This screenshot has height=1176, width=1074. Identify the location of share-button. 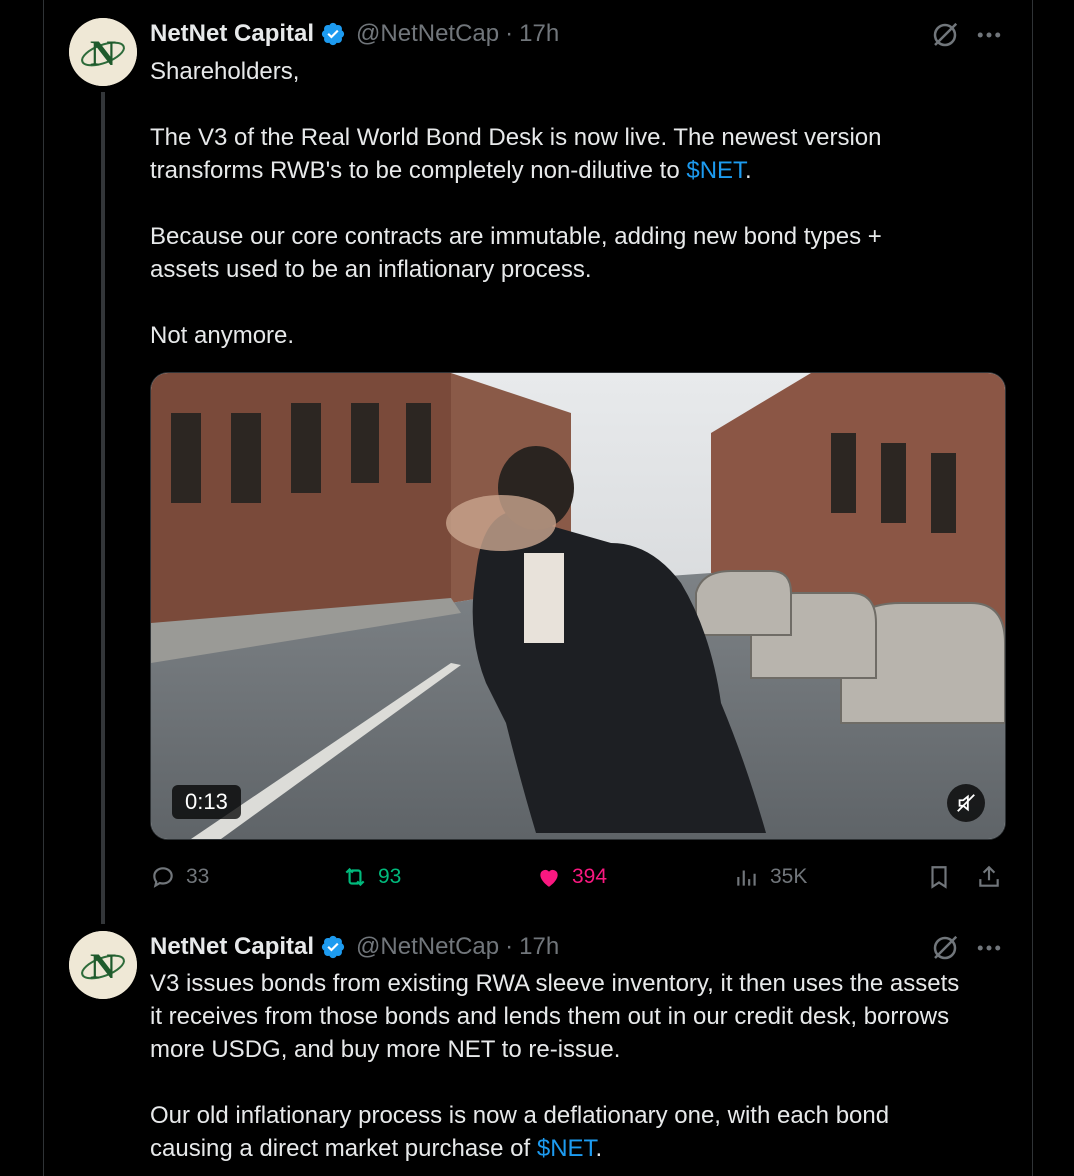
(994, 877).